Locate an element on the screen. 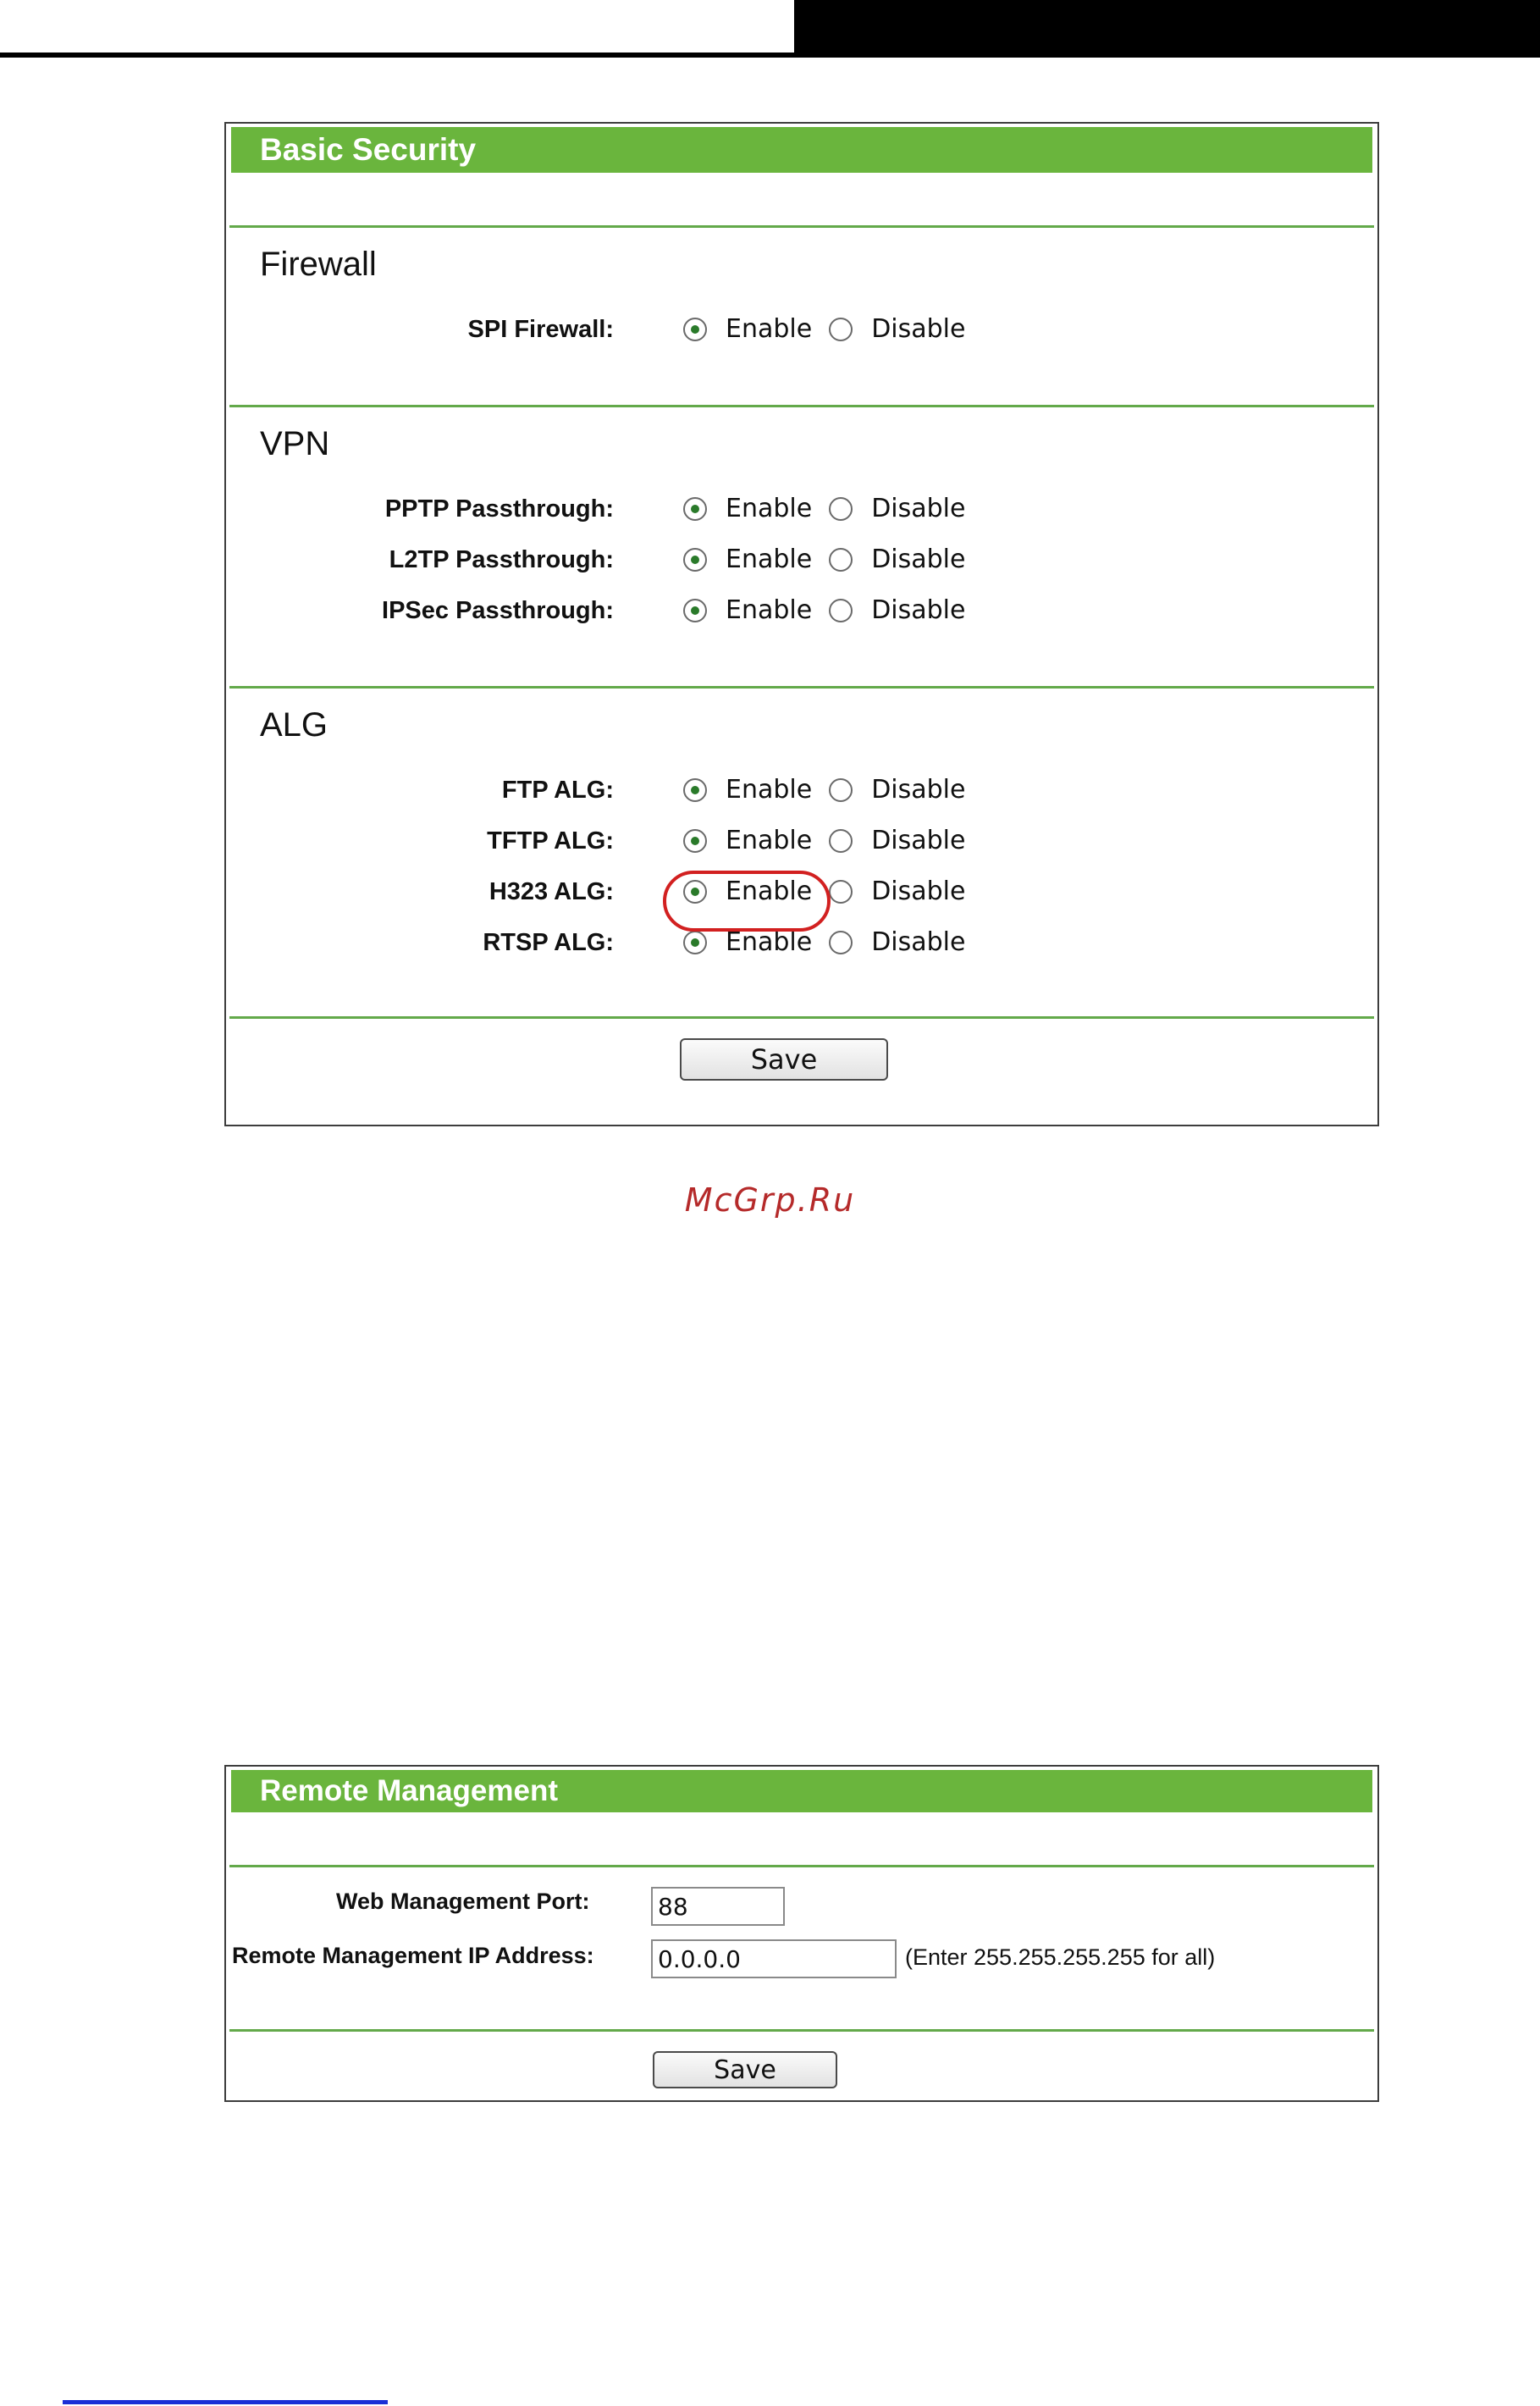 The image size is (1540, 2406). remote-ip-input is located at coordinates (774, 1958).